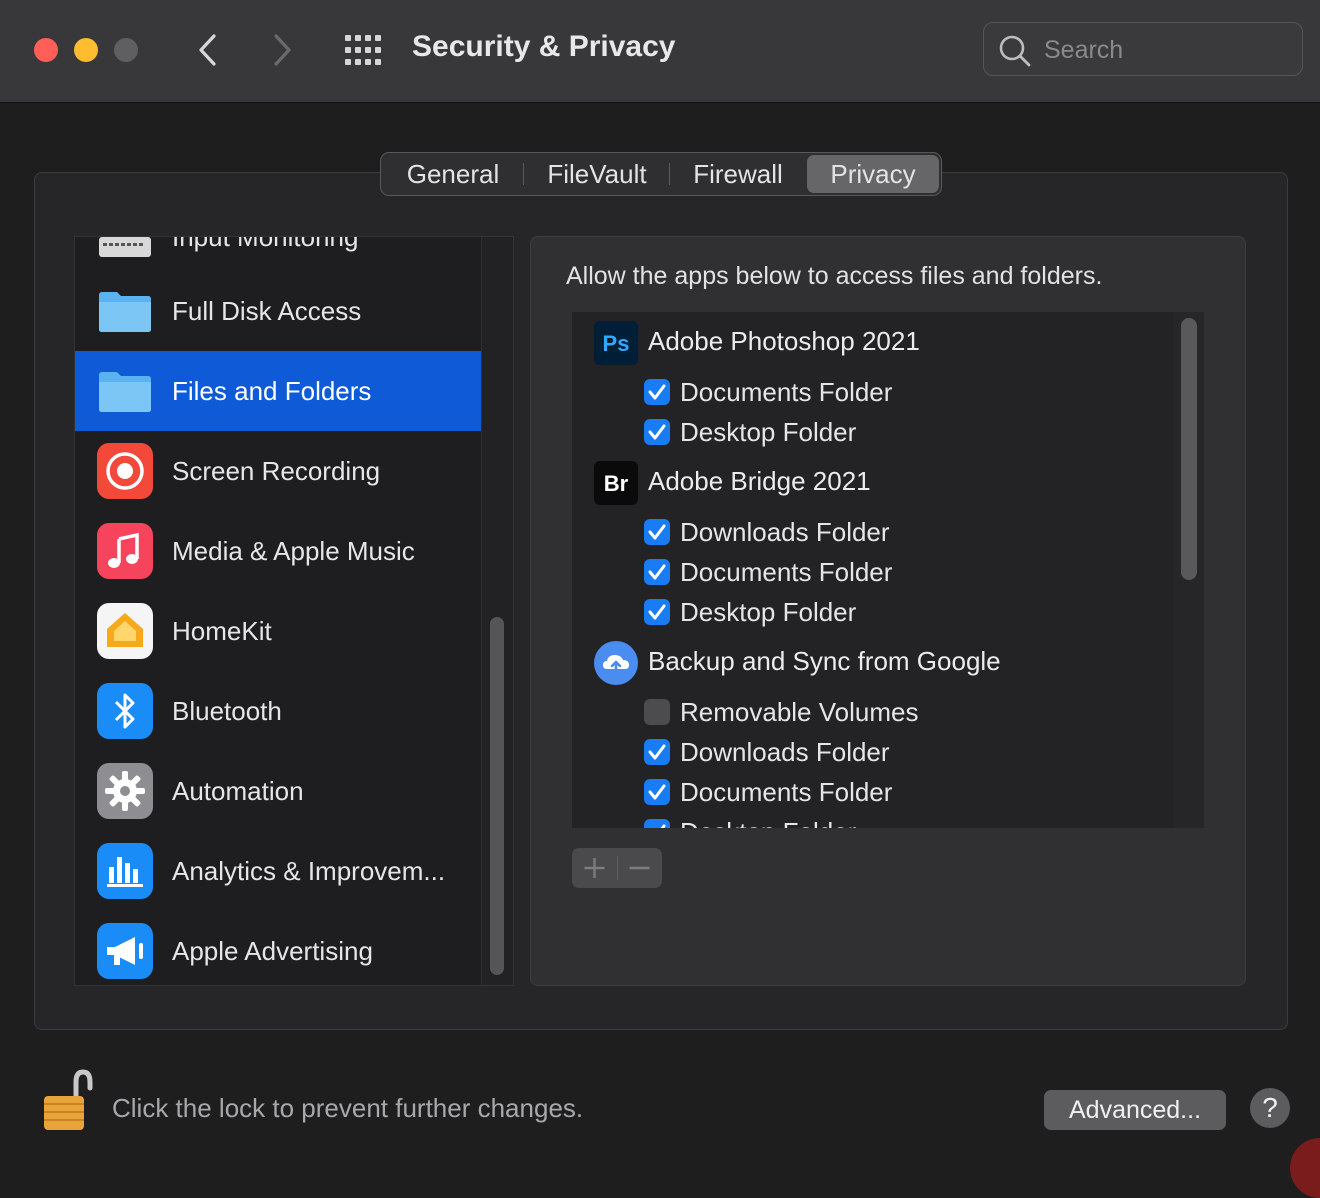 This screenshot has height=1198, width=1320. What do you see at coordinates (873, 174) in the screenshot?
I see `tab-privacy: Privacy` at bounding box center [873, 174].